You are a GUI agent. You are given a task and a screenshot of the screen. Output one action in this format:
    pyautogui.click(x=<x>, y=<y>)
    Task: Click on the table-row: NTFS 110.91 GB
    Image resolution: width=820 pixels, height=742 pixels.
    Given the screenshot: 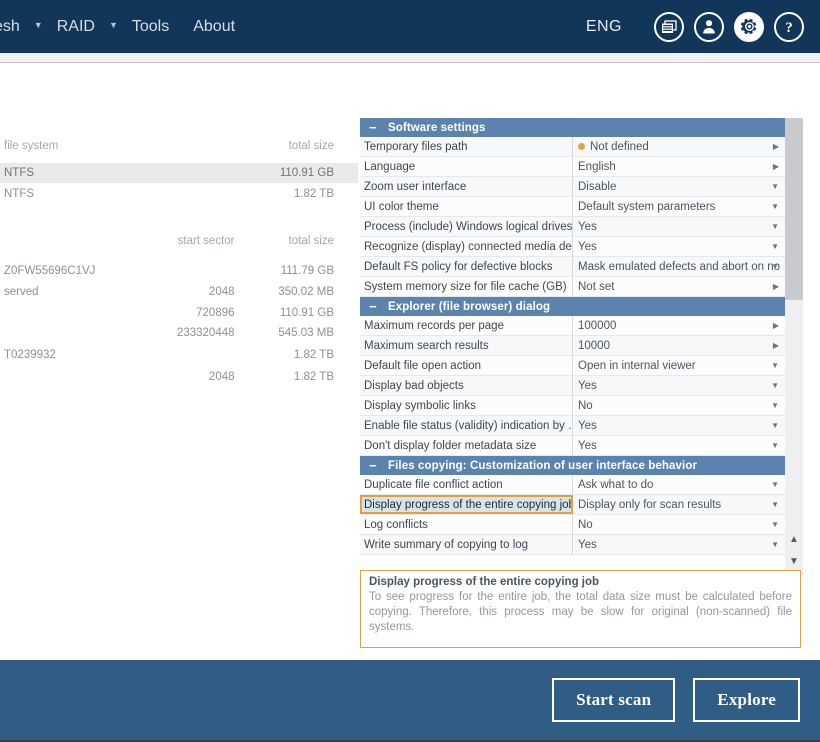 What is the action you would take?
    pyautogui.click(x=179, y=173)
    